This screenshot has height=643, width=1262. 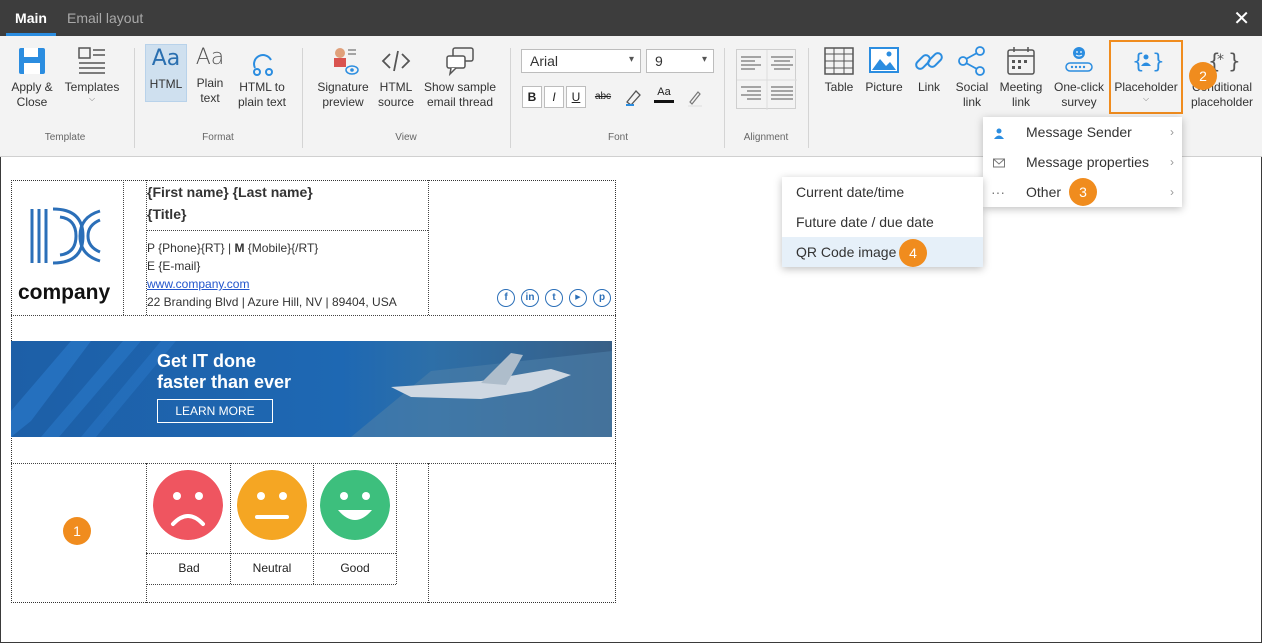 I want to click on show-sample-label: Show sample email thread, so click(x=460, y=94).